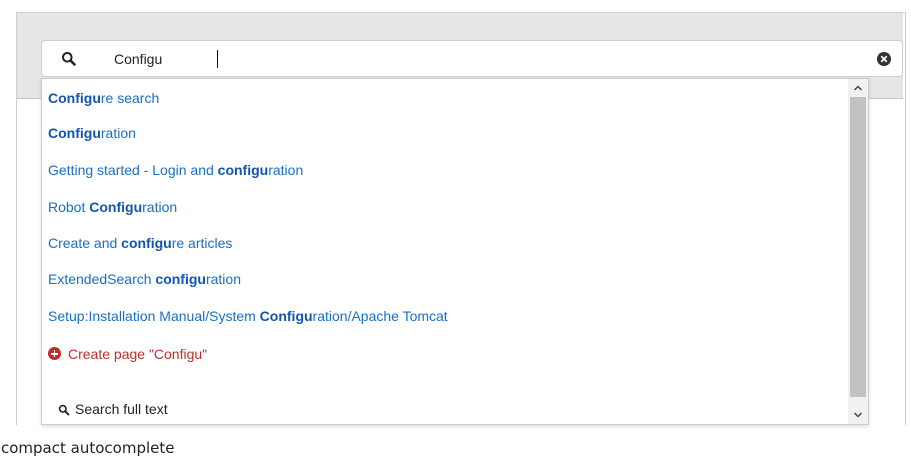 The height and width of the screenshot is (465, 911). I want to click on result-text: re articles, so click(202, 243).